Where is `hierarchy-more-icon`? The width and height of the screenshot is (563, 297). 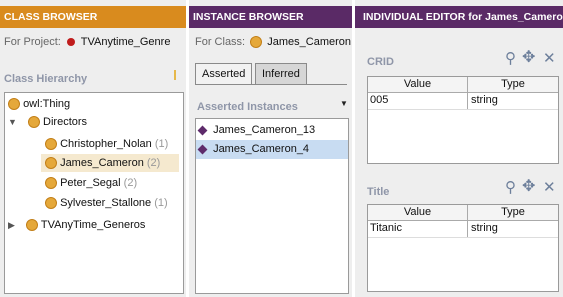
hierarchy-more-icon is located at coordinates (175, 75).